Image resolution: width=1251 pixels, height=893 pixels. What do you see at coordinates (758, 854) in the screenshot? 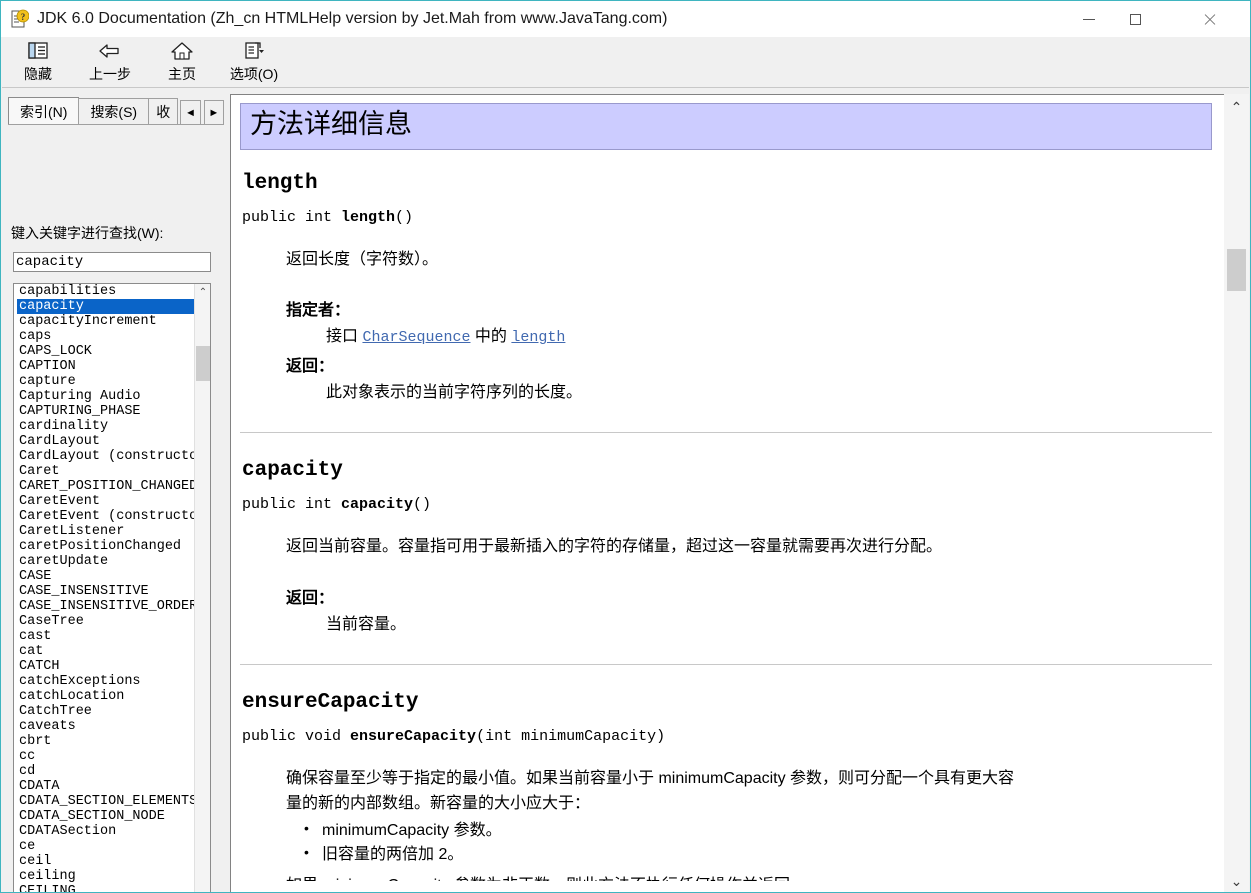
I see `list-item: 旧容量的两倍加 2。` at bounding box center [758, 854].